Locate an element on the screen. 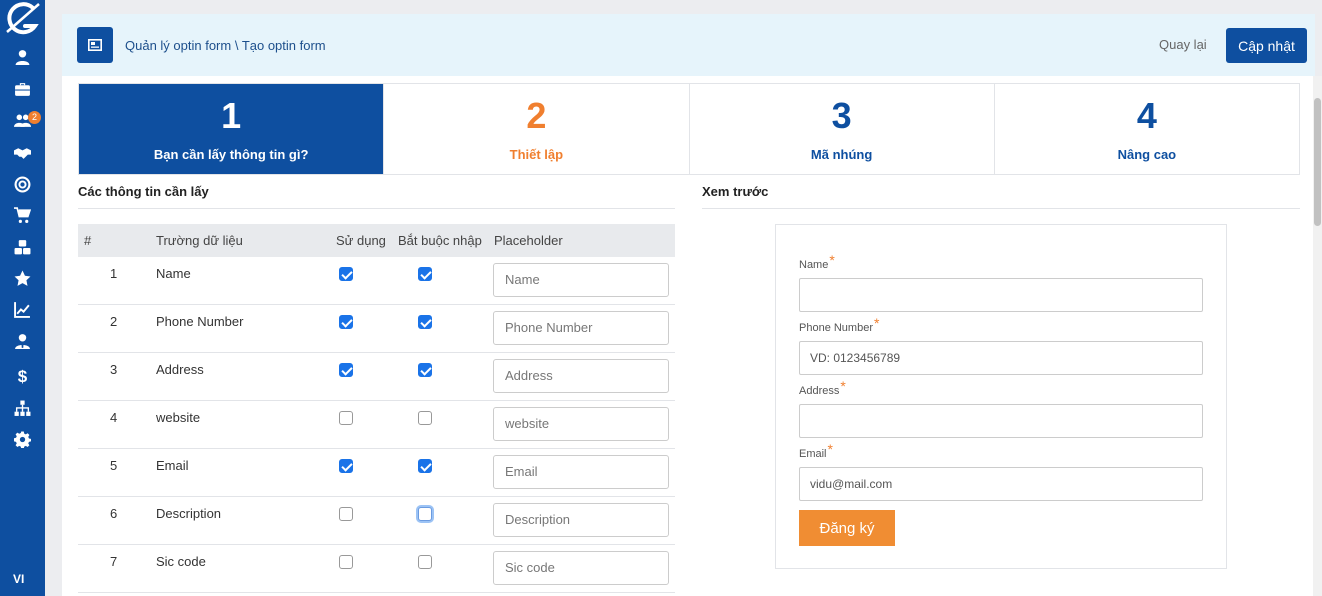  cart-icon is located at coordinates (22, 215).